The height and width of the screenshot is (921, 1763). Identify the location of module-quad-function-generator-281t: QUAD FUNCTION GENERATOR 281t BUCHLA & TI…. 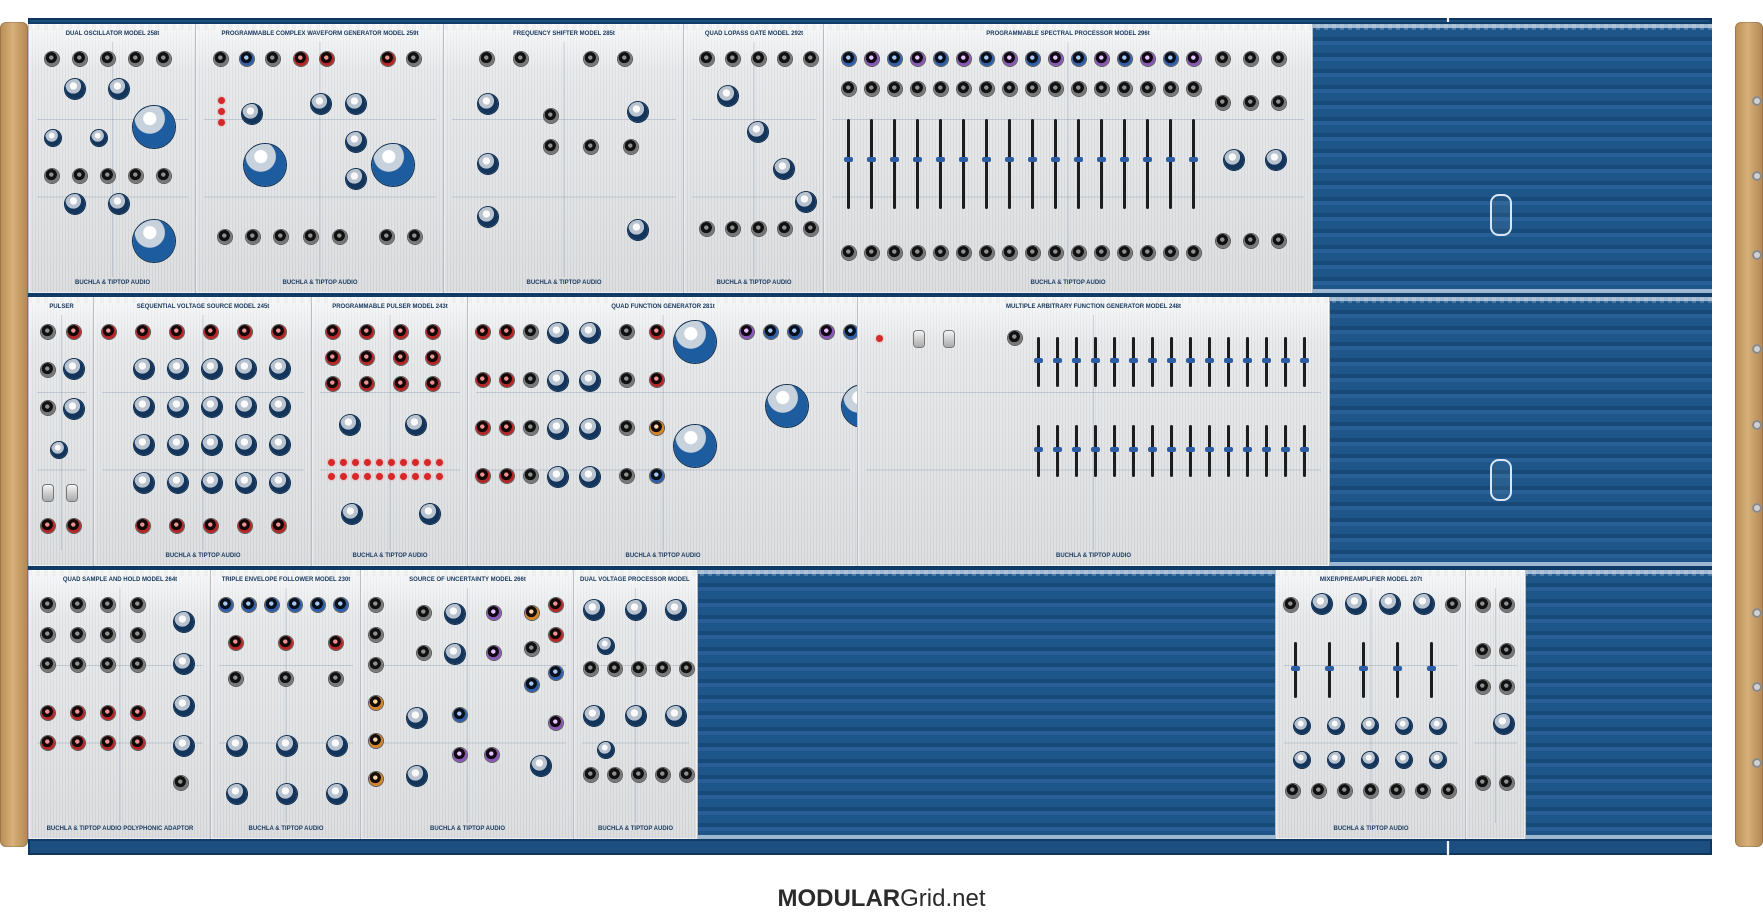
(675, 431).